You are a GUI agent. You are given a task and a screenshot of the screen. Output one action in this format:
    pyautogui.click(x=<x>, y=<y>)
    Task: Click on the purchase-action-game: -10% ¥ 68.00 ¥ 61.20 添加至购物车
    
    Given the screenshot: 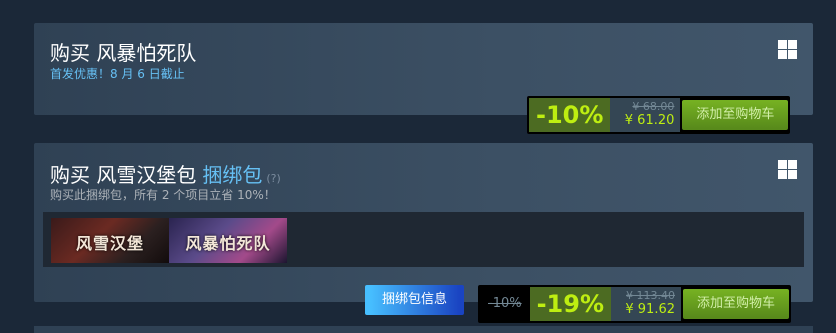 What is the action you would take?
    pyautogui.click(x=659, y=115)
    